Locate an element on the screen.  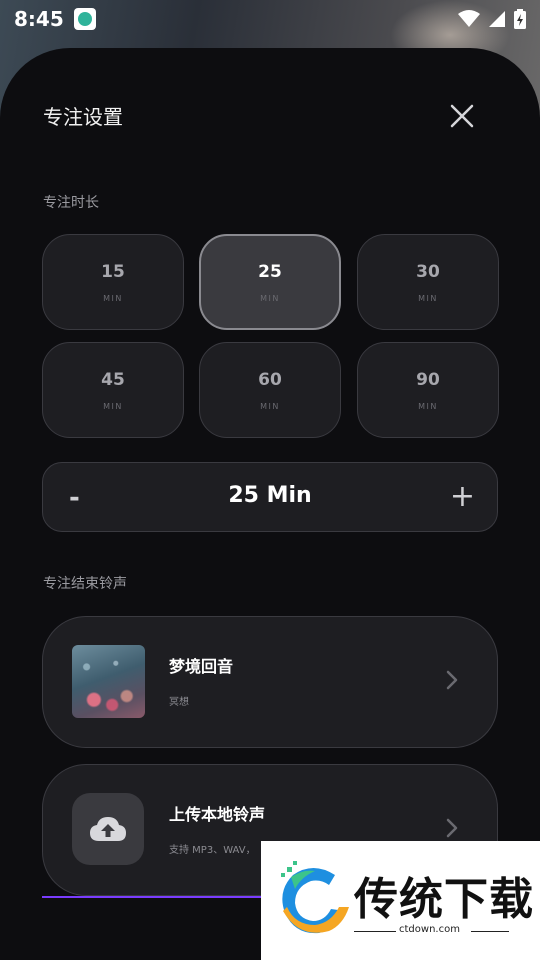
duration-value: 30 is located at coordinates (428, 271).